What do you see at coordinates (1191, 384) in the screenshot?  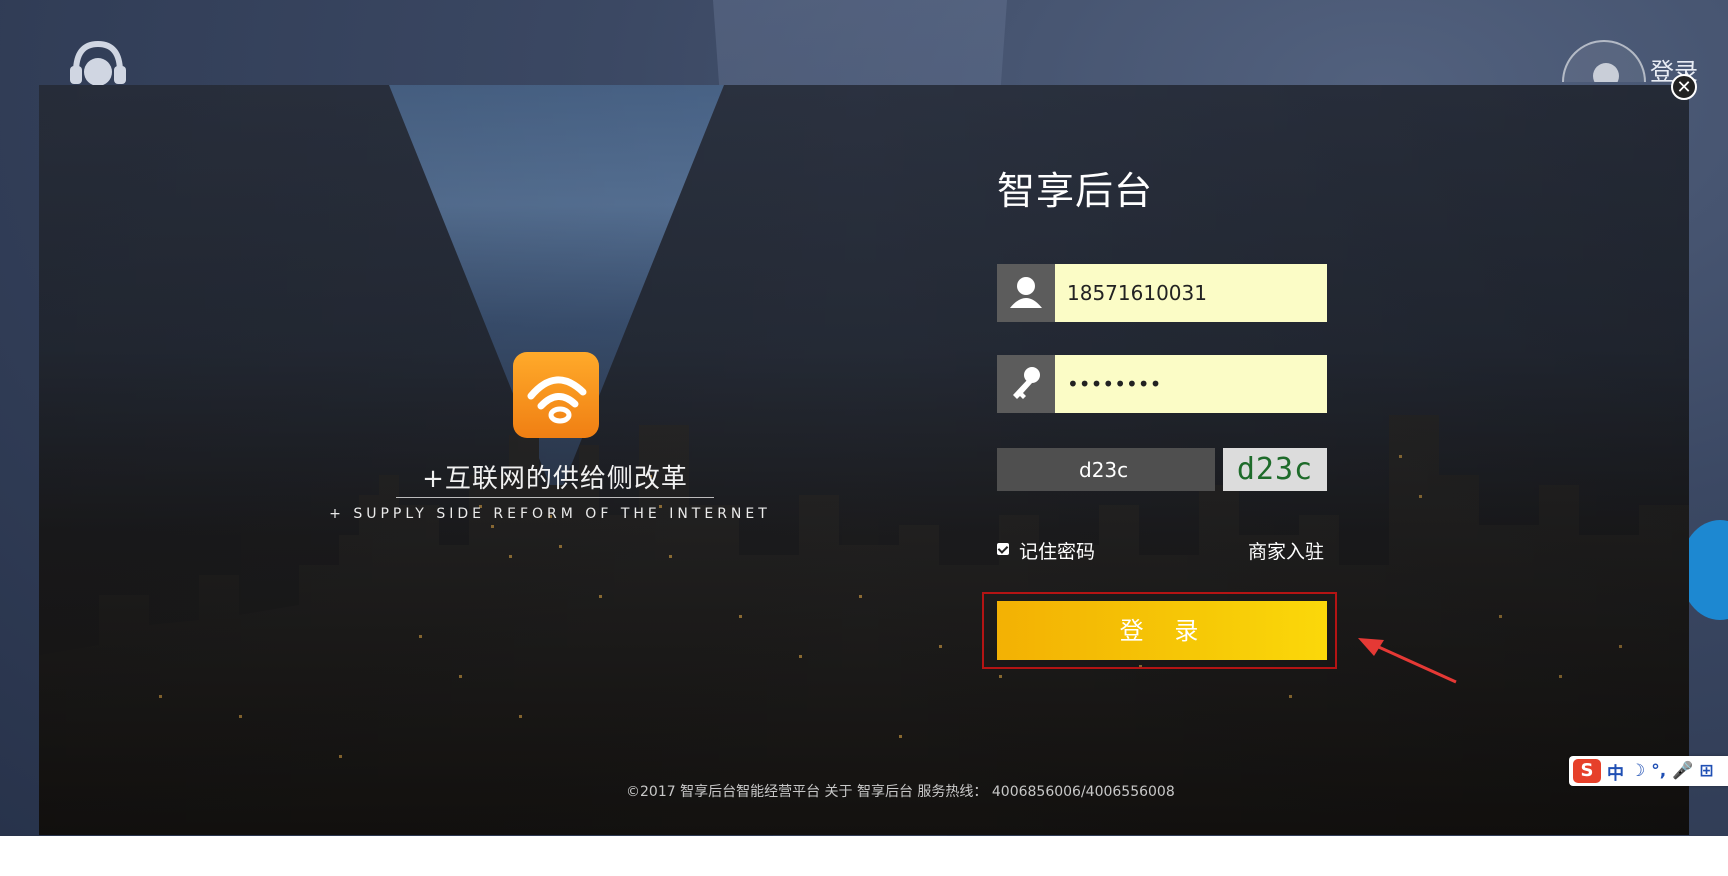 I see `password-input` at bounding box center [1191, 384].